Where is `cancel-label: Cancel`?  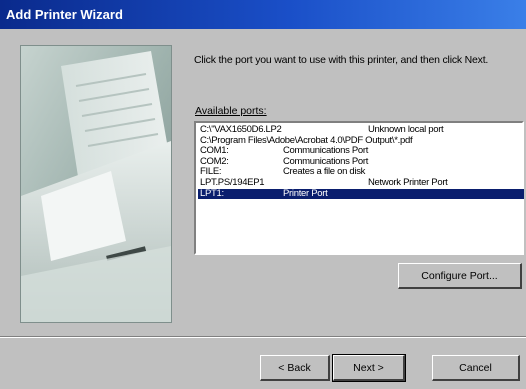
cancel-label: Cancel is located at coordinates (475, 367).